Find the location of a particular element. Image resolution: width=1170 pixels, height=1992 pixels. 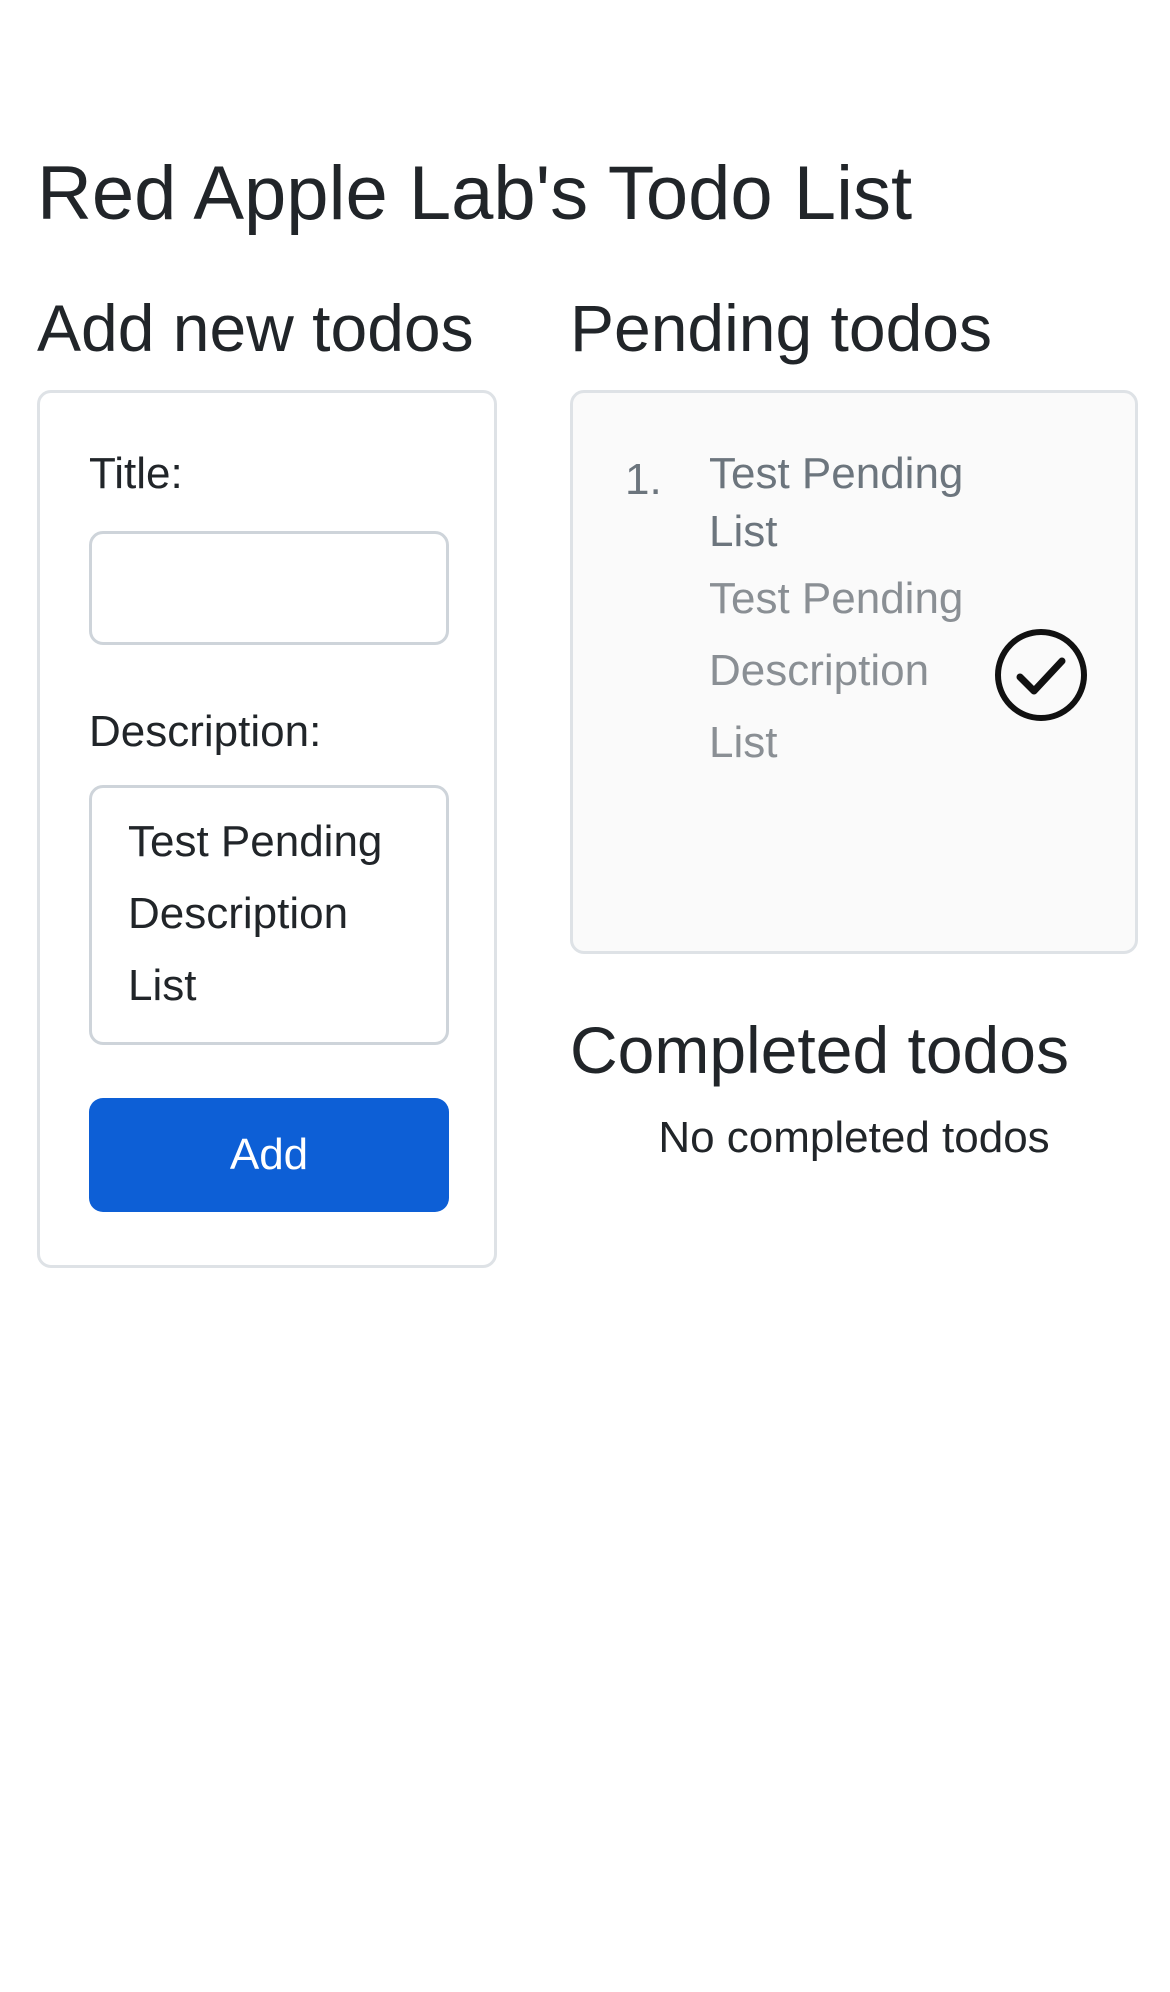

todo-title: Test Pending List is located at coordinates (836, 502).